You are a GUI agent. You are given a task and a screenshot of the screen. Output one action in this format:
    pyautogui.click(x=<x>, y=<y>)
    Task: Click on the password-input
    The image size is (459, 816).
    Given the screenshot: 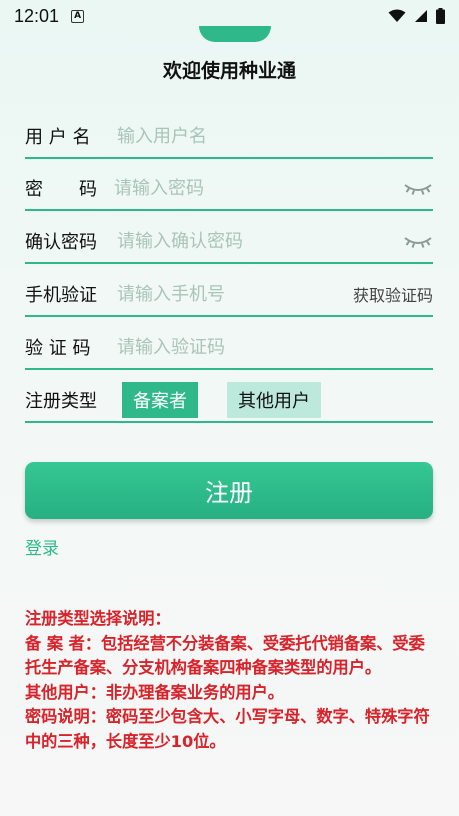 What is the action you would take?
    pyautogui.click(x=258, y=188)
    